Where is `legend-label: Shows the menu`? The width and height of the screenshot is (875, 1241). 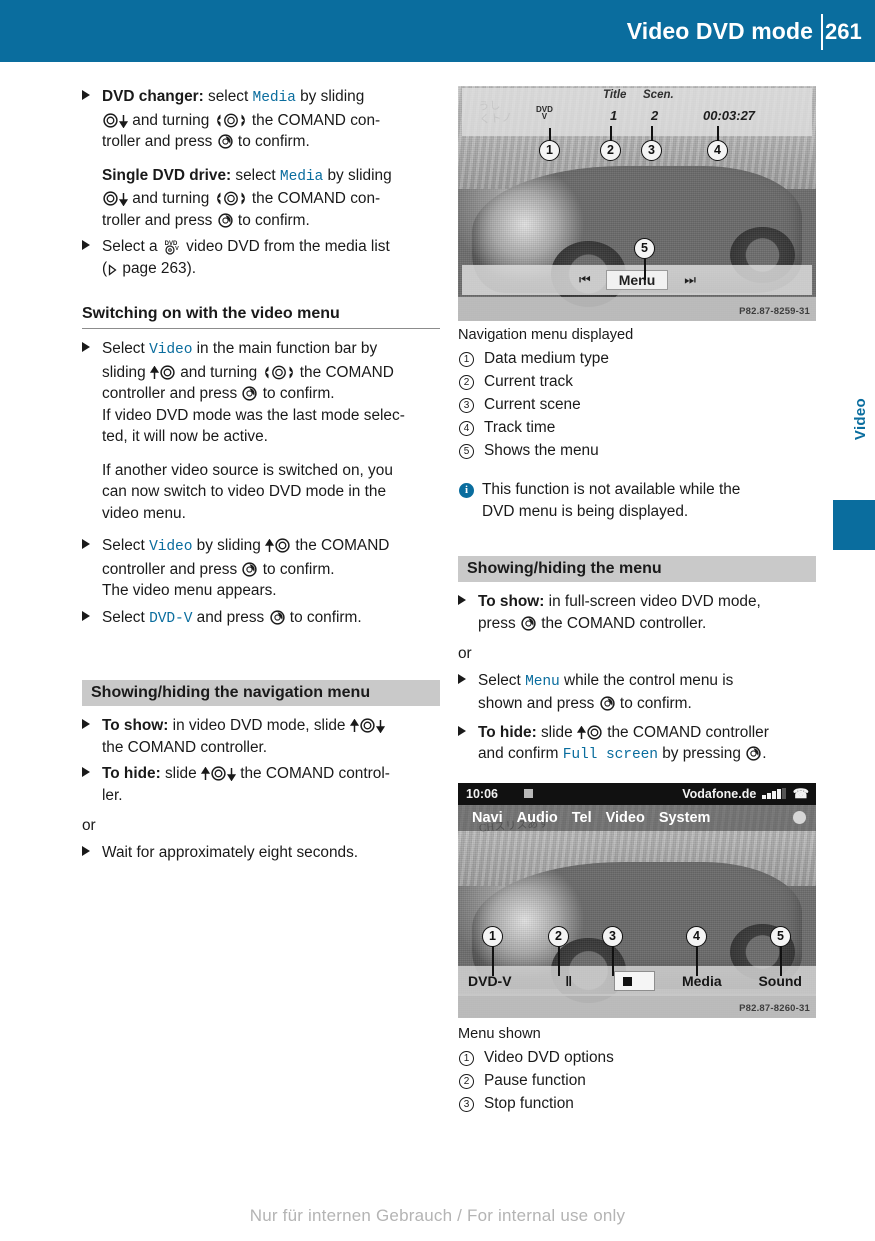 legend-label: Shows the menu is located at coordinates (541, 450).